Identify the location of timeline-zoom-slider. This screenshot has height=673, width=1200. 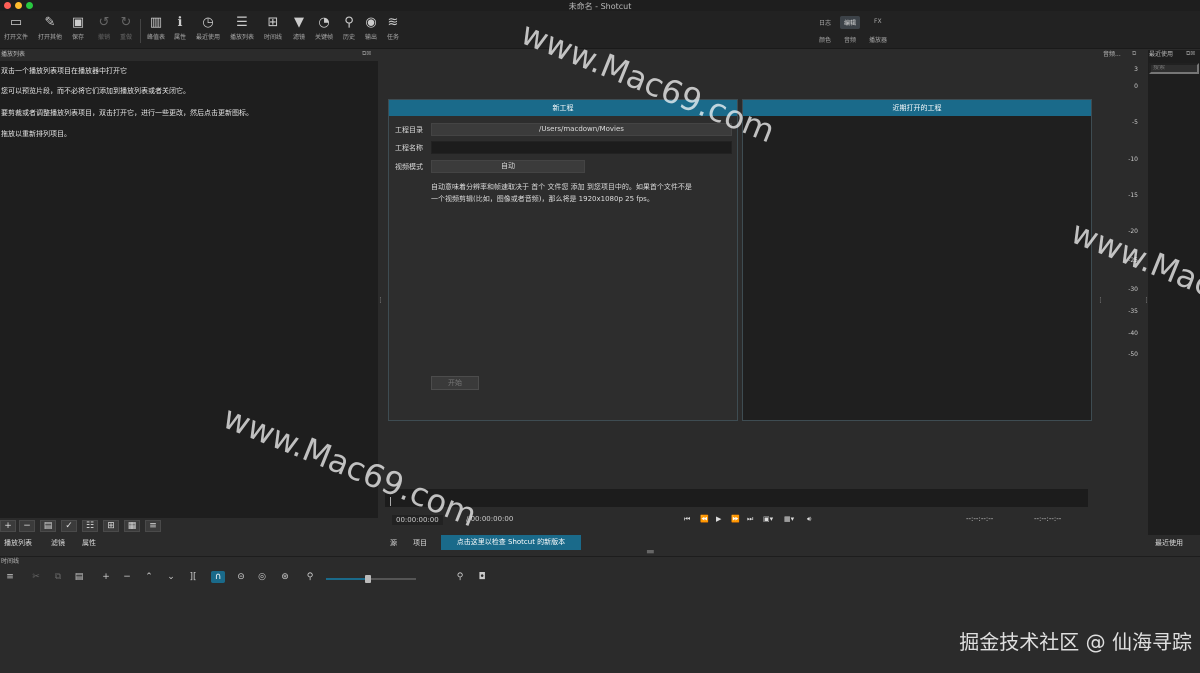
(371, 579).